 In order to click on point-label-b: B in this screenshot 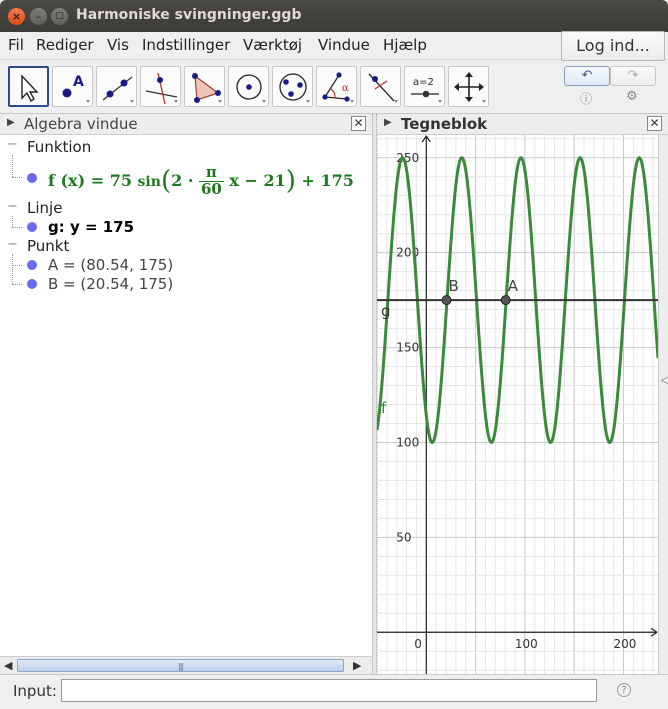, I will do `click(454, 286)`.